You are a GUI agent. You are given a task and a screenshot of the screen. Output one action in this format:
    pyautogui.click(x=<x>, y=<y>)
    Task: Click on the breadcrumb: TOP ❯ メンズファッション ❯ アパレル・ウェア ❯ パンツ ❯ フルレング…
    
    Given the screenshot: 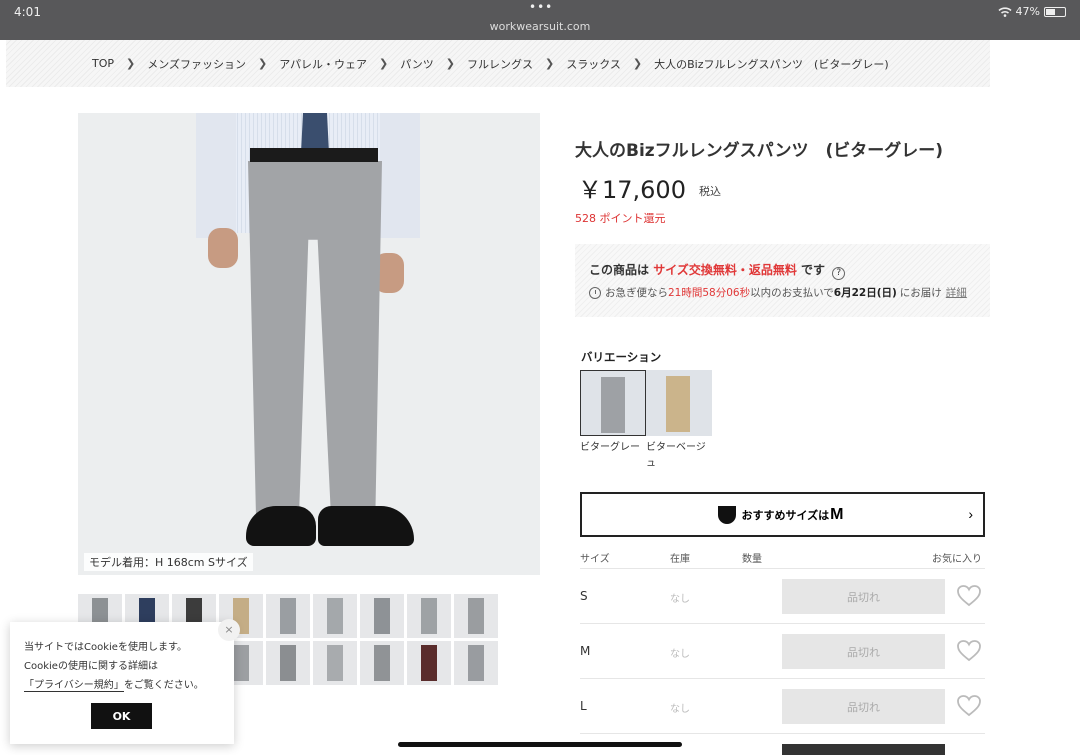 What is the action you would take?
    pyautogui.click(x=498, y=63)
    